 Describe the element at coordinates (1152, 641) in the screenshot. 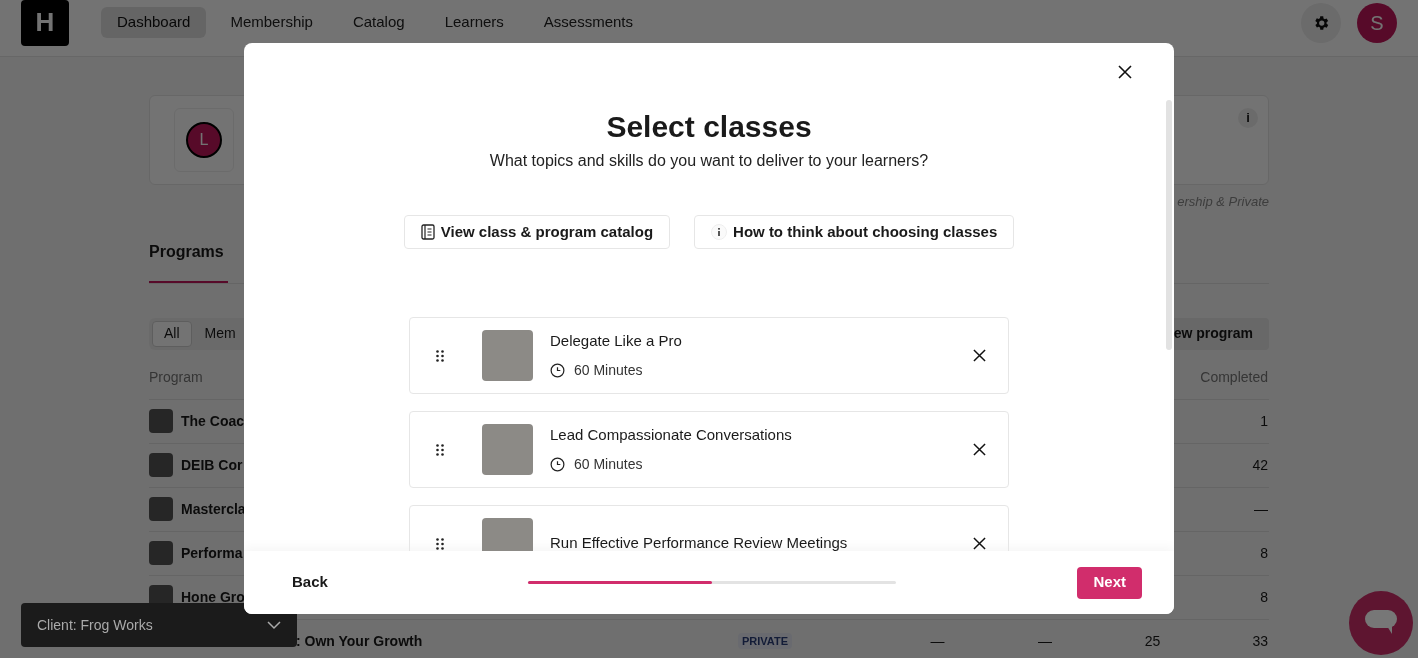

I see `table-cell-text: 25` at that location.